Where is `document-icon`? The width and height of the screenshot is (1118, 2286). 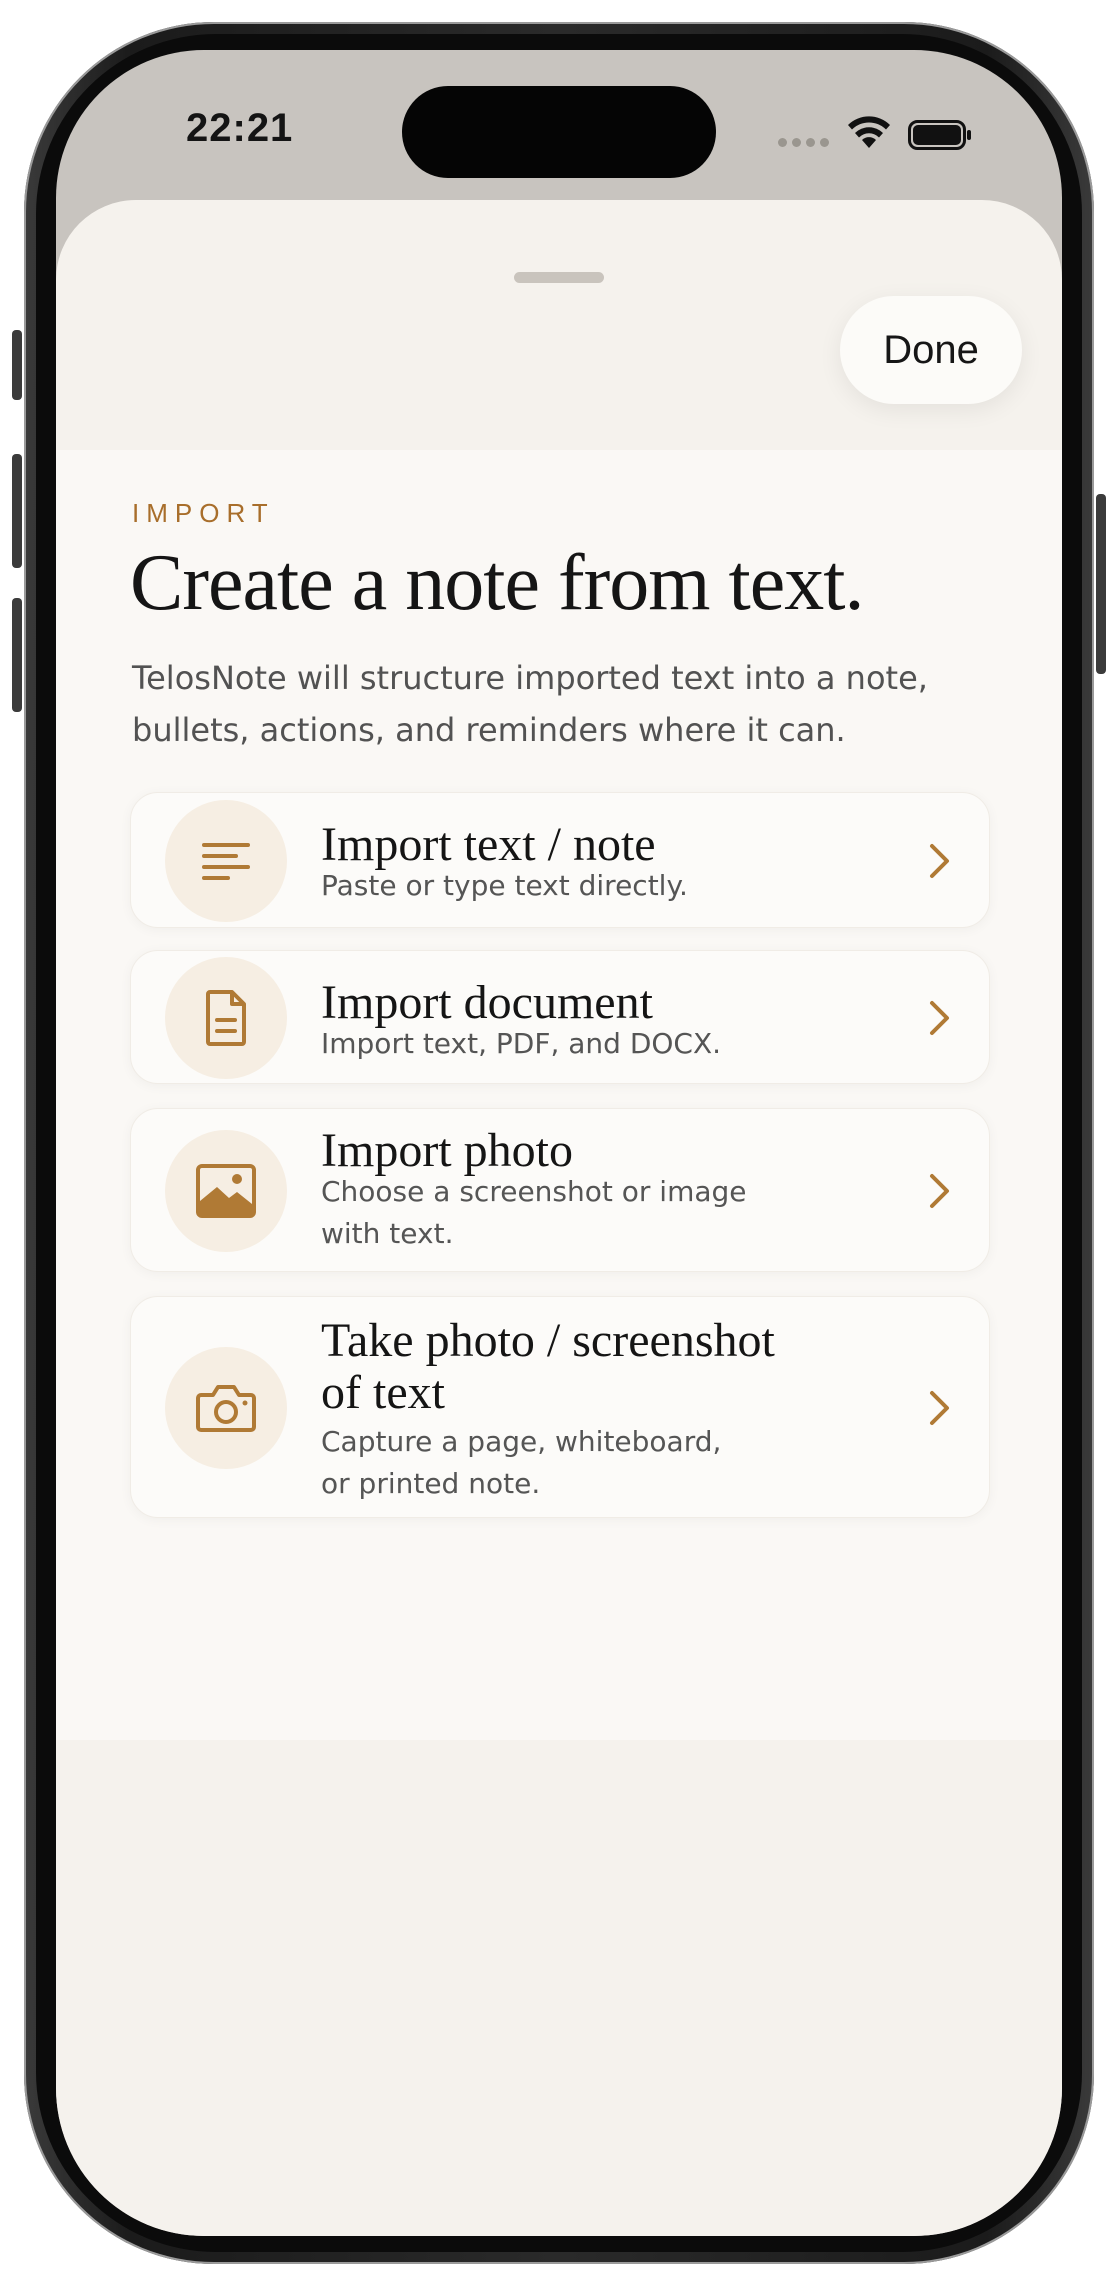 document-icon is located at coordinates (226, 1018).